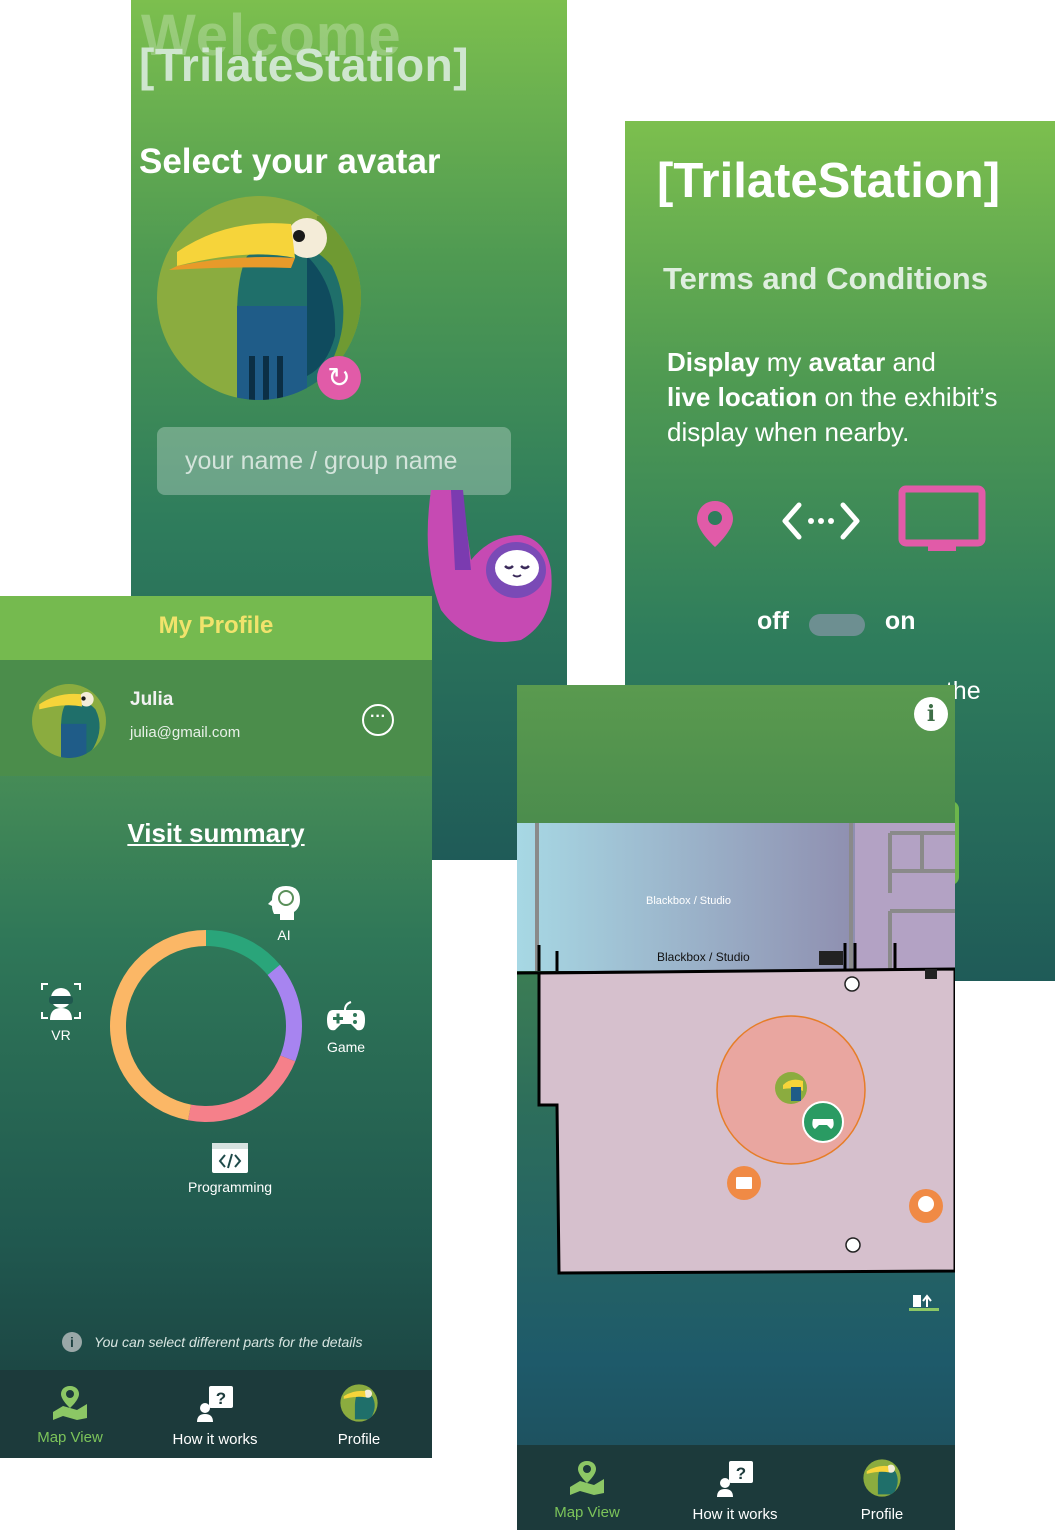  What do you see at coordinates (713, 362) in the screenshot?
I see `desc-bold-display: Display` at bounding box center [713, 362].